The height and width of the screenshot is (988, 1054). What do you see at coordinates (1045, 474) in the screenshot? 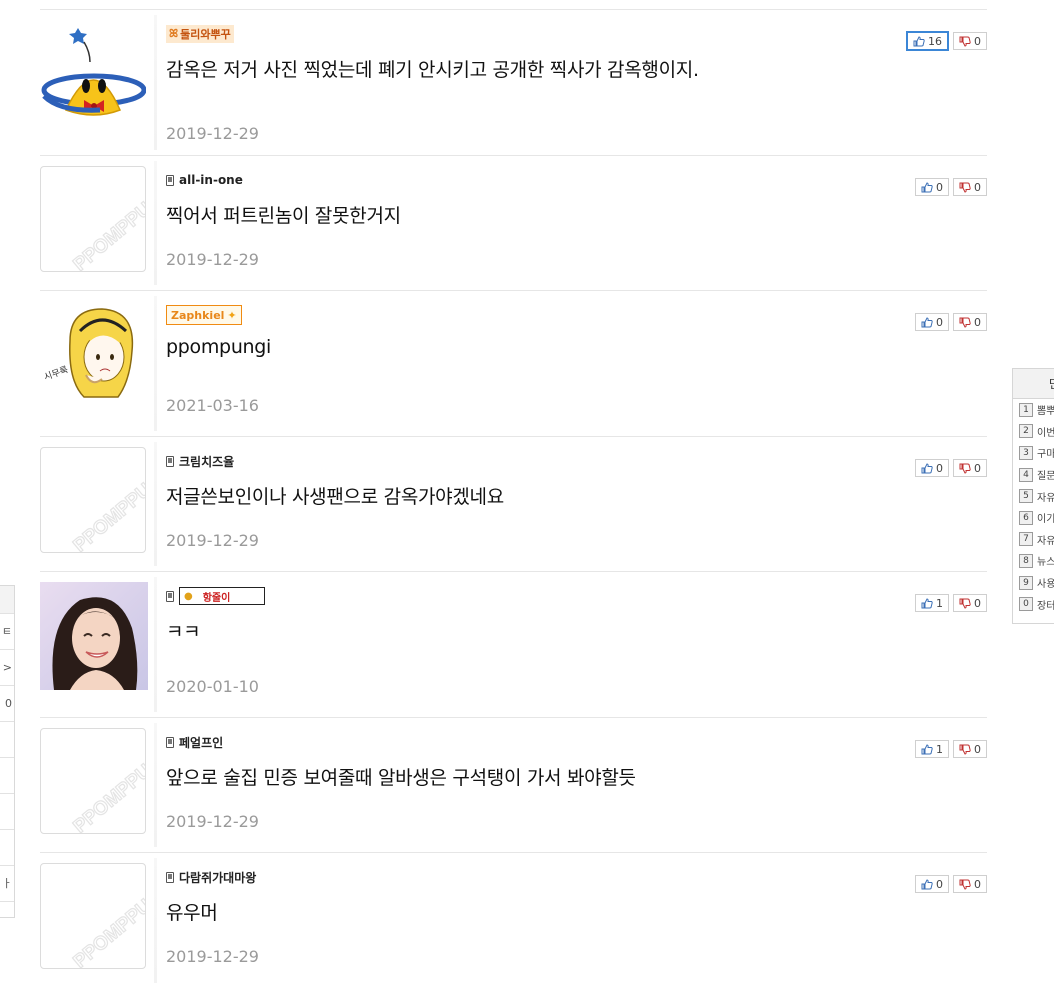
I see `ranking-item-label: 질문` at bounding box center [1045, 474].